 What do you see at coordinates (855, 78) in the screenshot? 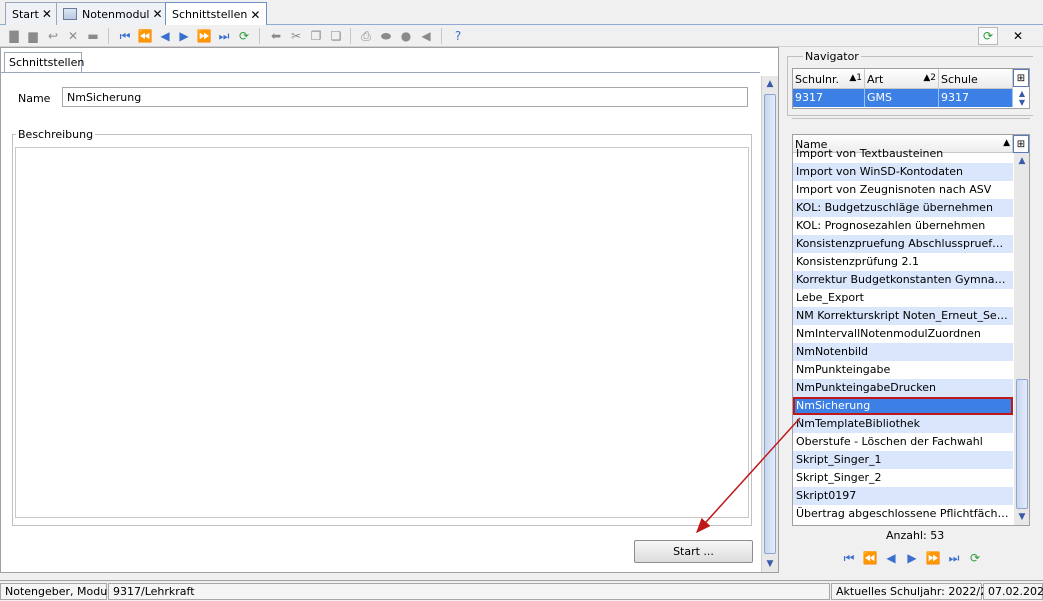
I see `sort-icon: ▲1` at bounding box center [855, 78].